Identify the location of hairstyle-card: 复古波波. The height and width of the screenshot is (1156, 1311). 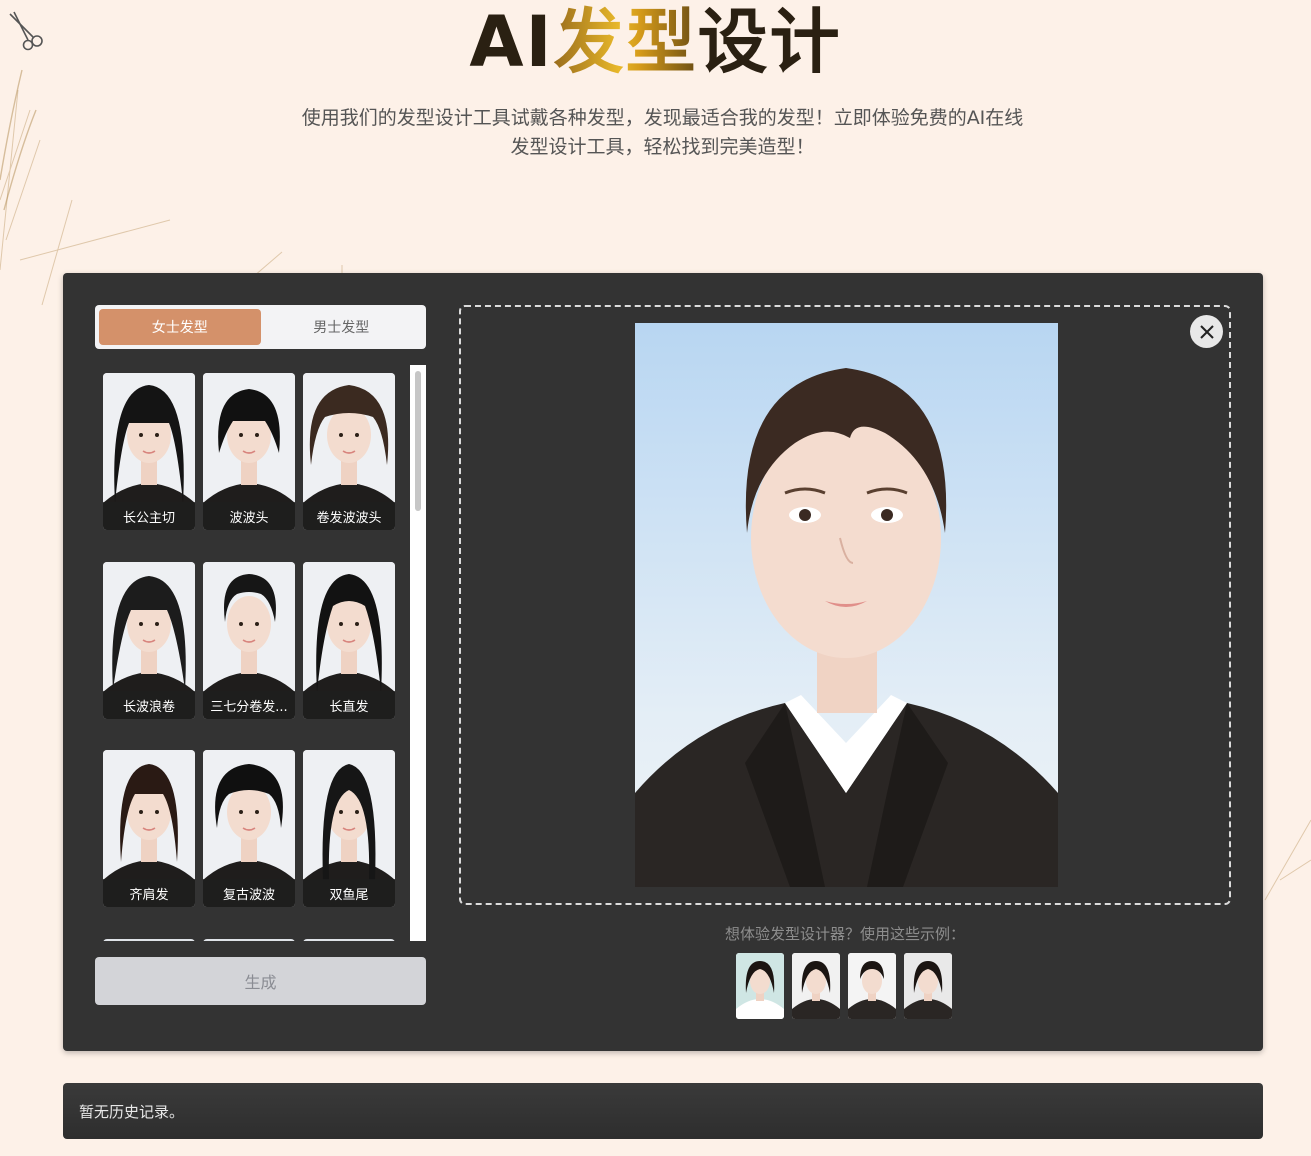
(249, 828).